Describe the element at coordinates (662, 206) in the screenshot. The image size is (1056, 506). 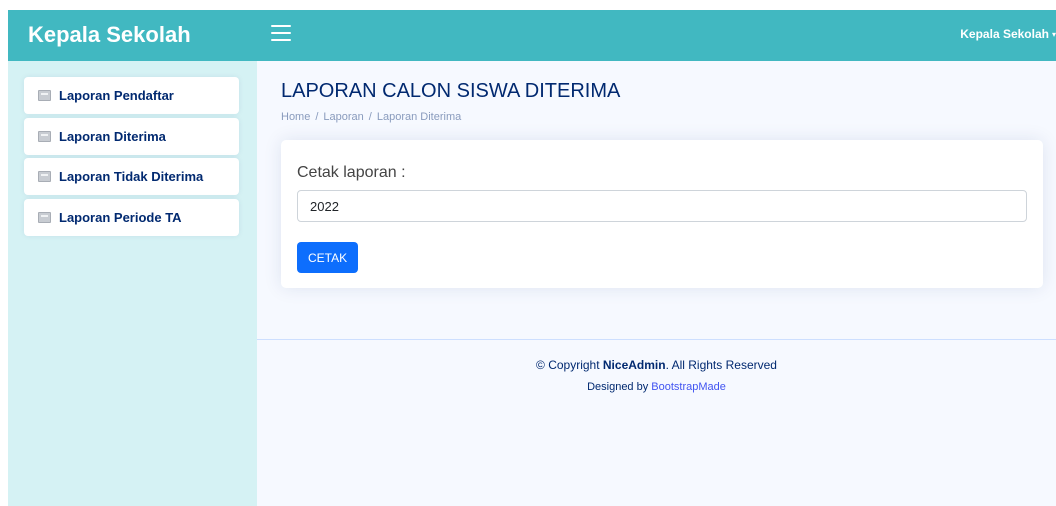
I see `year-input` at that location.